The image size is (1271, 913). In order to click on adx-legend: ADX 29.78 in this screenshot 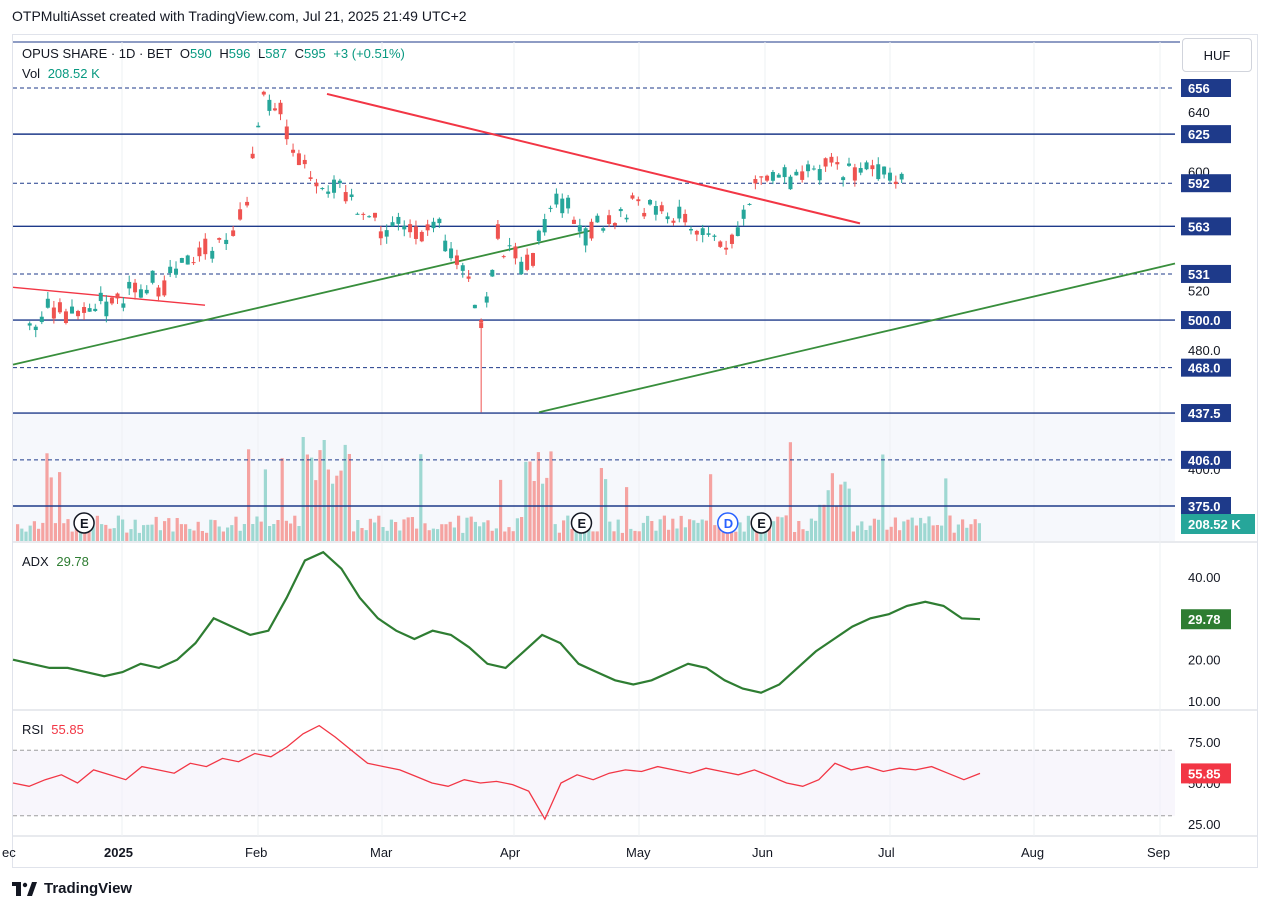, I will do `click(57, 561)`.